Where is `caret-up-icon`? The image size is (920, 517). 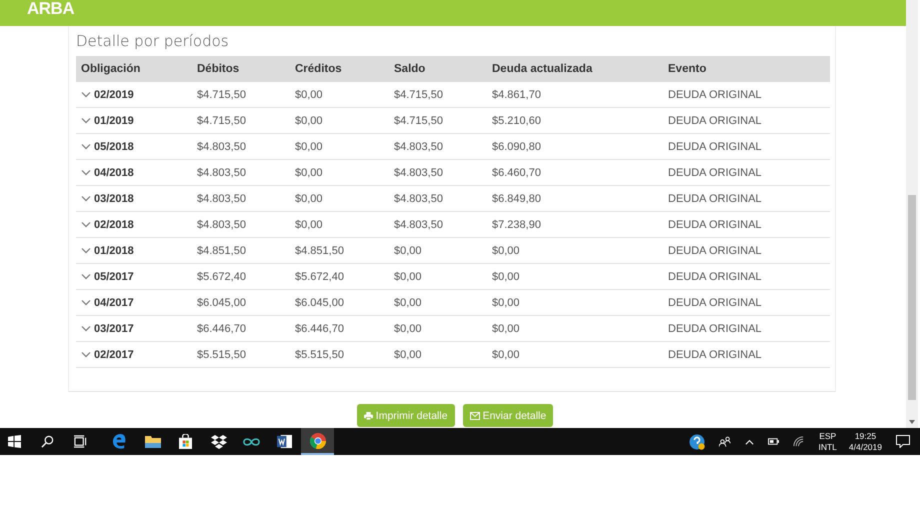 caret-up-icon is located at coordinates (749, 441).